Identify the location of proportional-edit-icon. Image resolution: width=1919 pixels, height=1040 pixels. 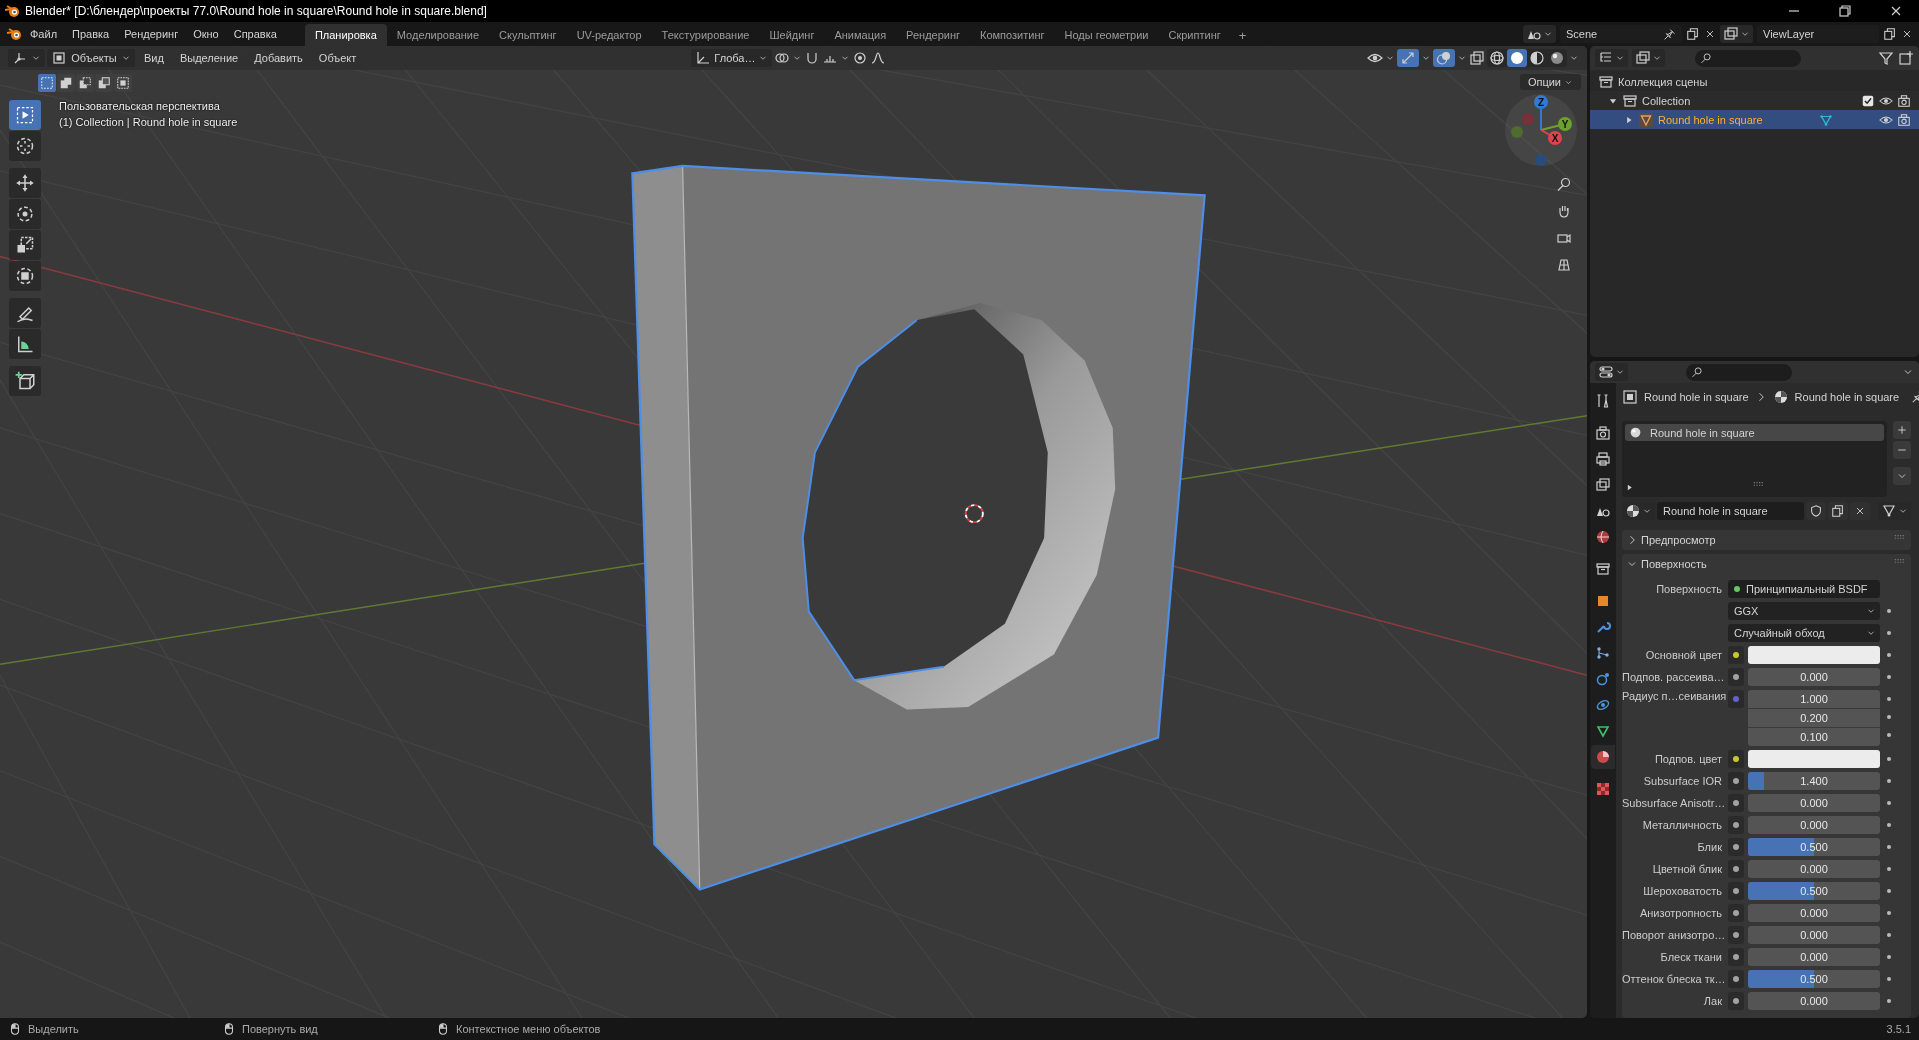
(860, 58).